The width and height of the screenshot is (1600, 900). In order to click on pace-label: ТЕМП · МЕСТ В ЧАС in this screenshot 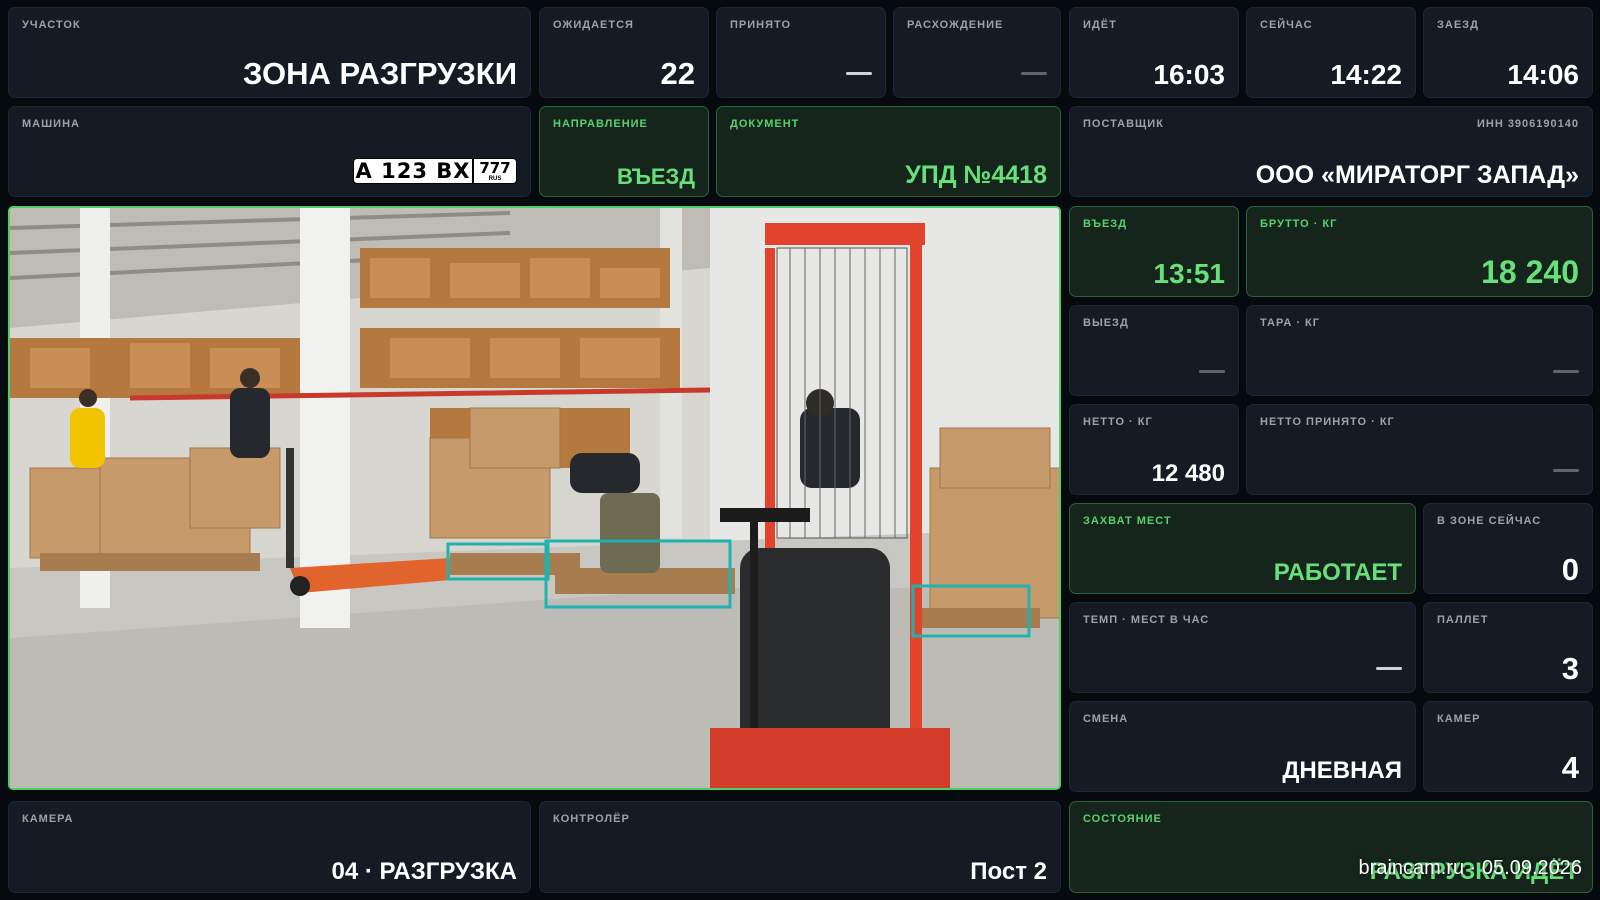, I will do `click(1146, 620)`.